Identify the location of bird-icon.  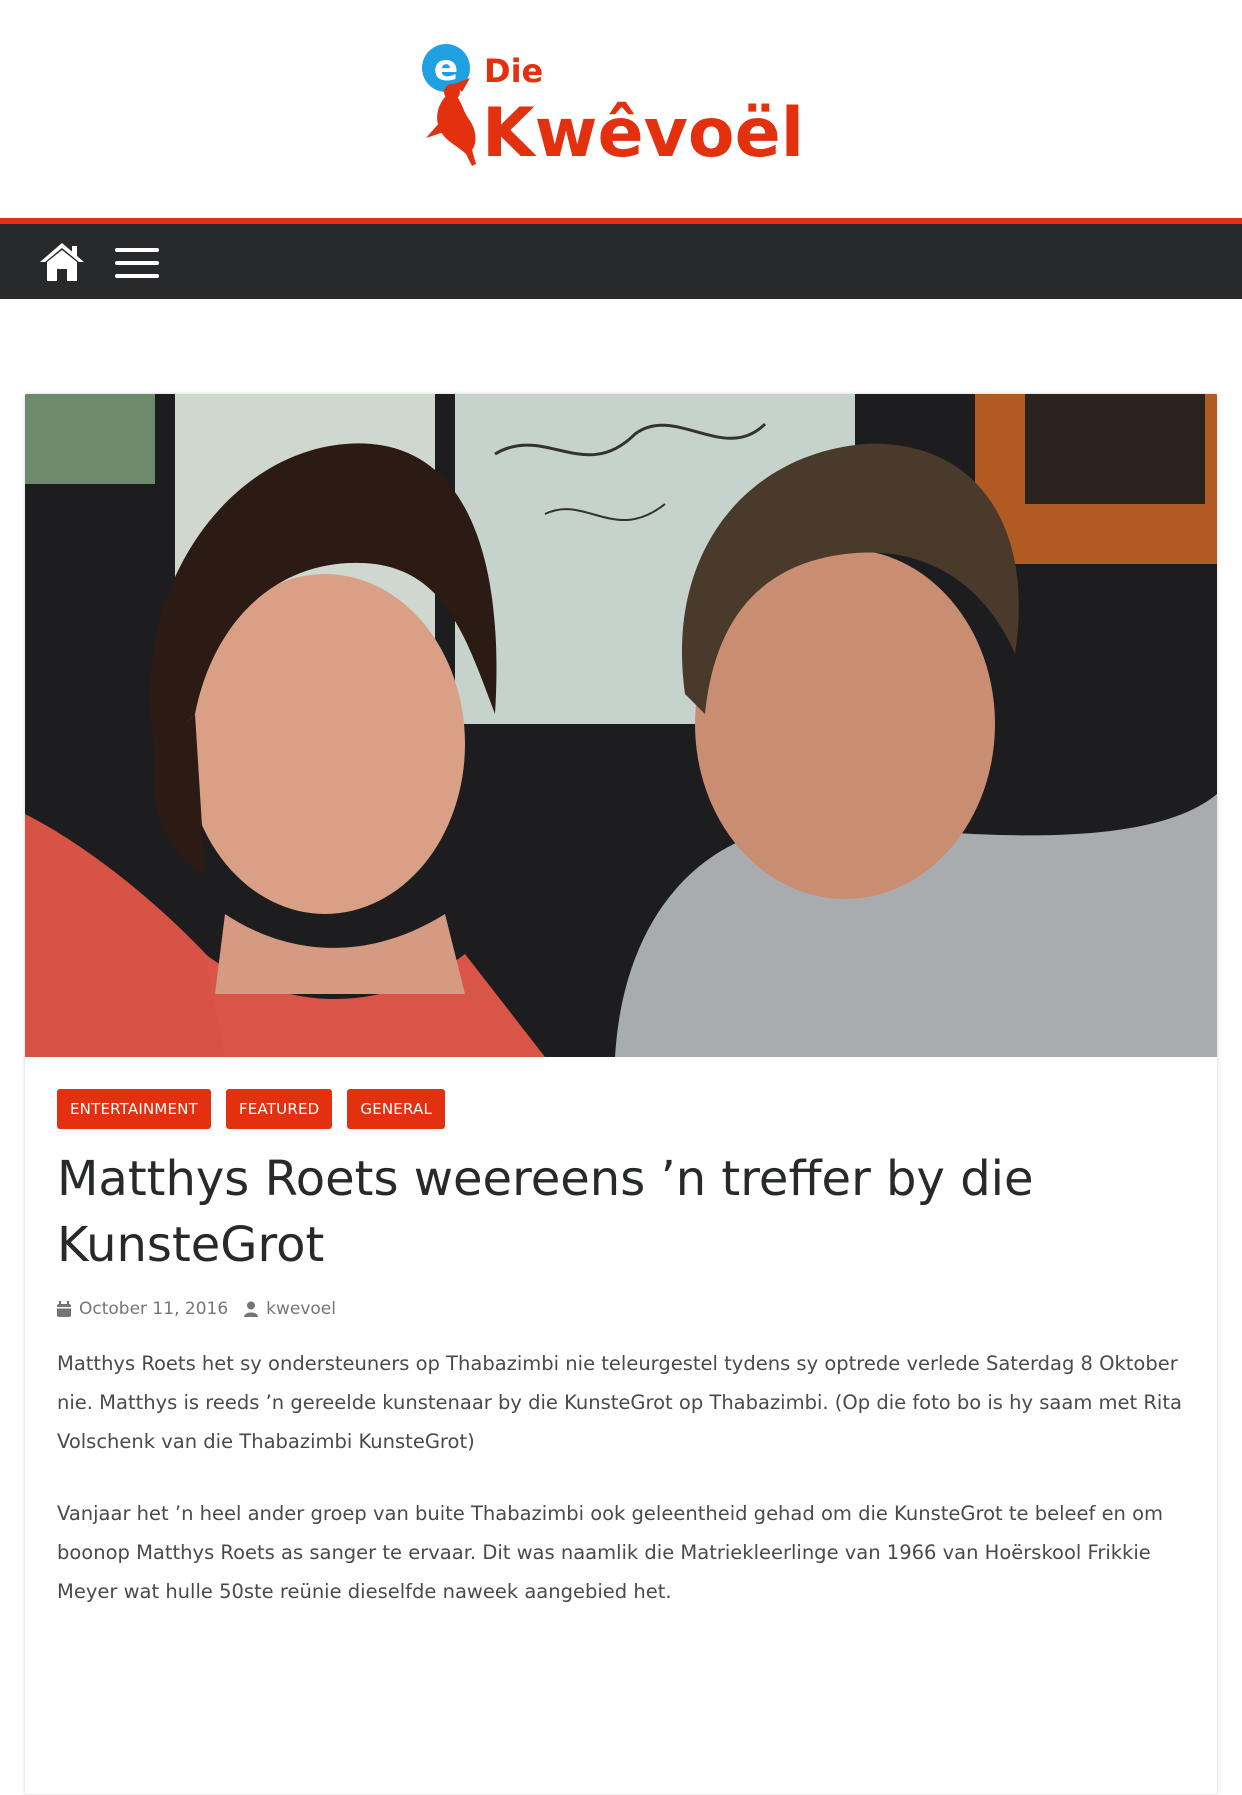
(451, 122).